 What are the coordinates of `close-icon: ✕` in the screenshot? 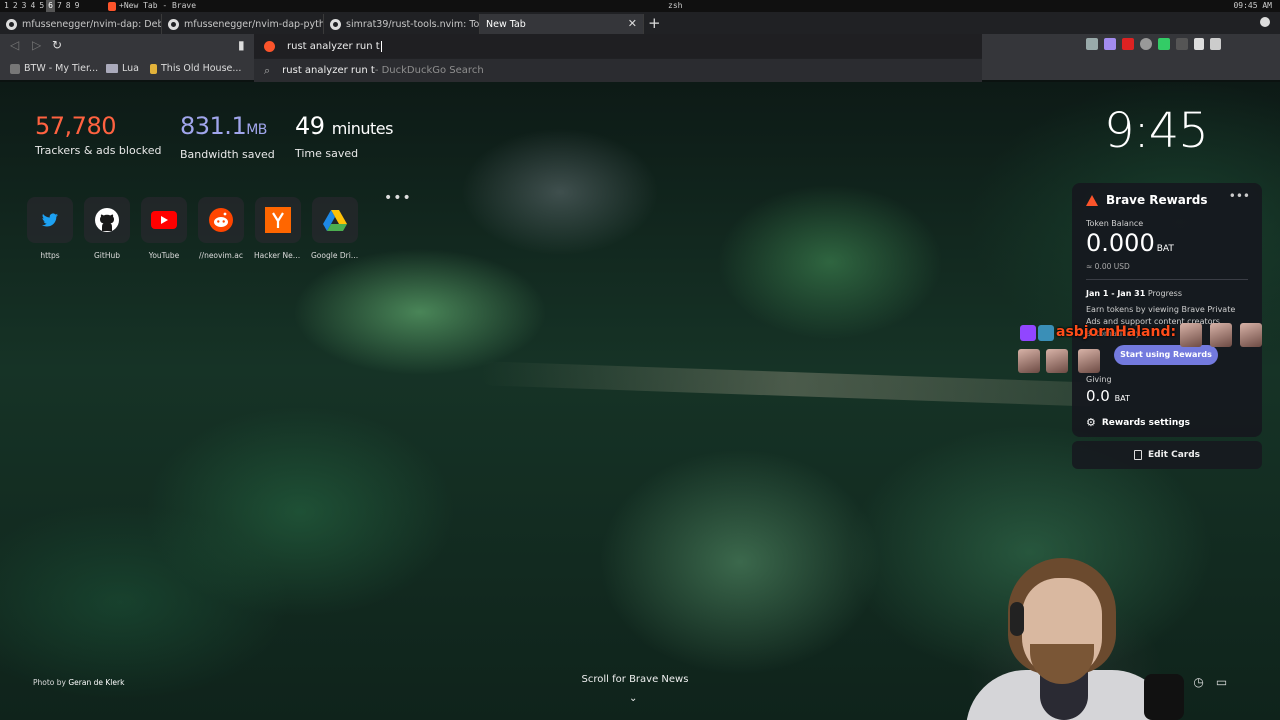 It's located at (632, 23).